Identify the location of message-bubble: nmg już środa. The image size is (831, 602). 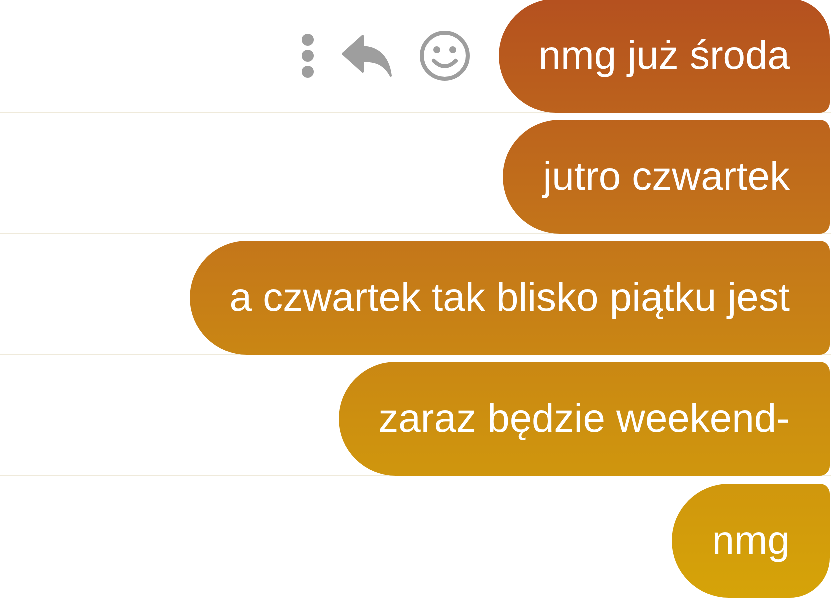
(664, 56).